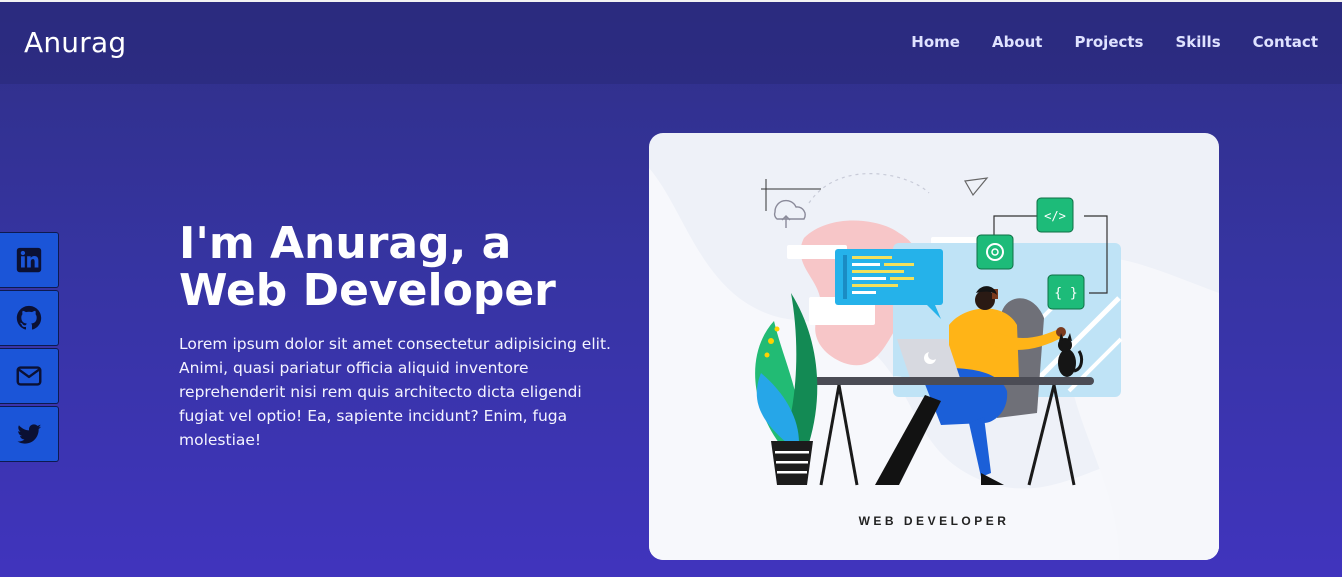 This screenshot has width=1342, height=577. What do you see at coordinates (1198, 42) in the screenshot?
I see `nav-skills: Skills` at bounding box center [1198, 42].